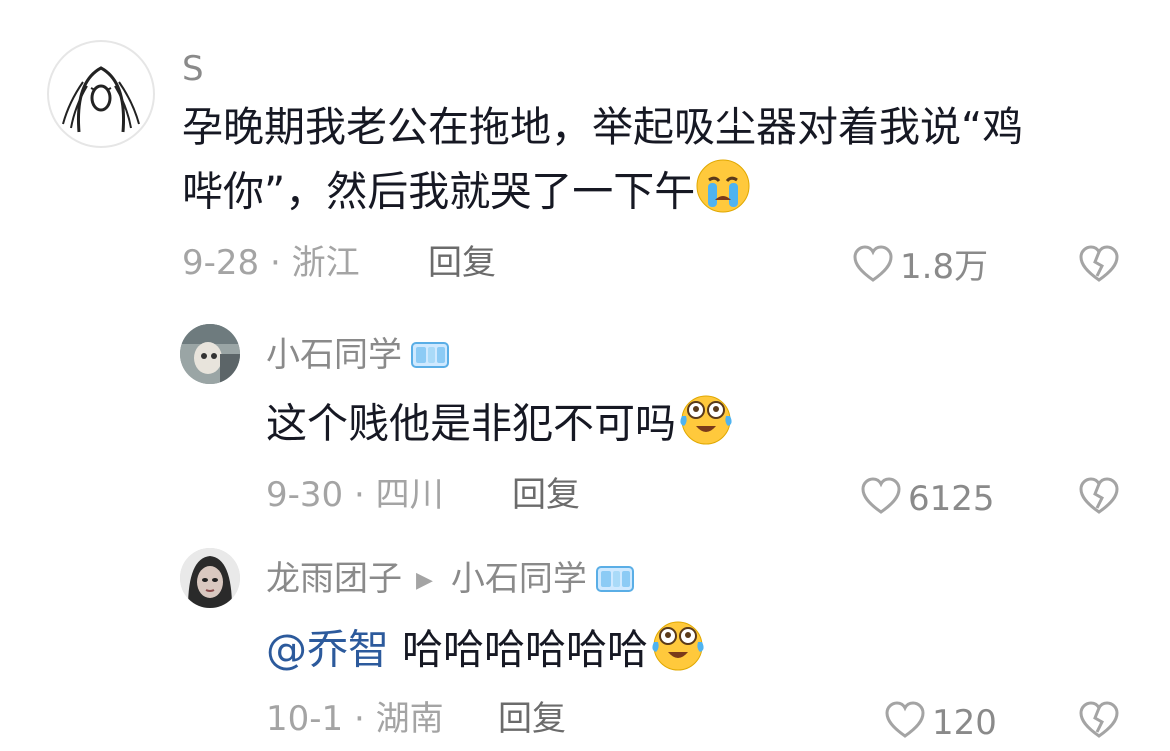  What do you see at coordinates (951, 499) in the screenshot?
I see `like-count: 6125` at bounding box center [951, 499].